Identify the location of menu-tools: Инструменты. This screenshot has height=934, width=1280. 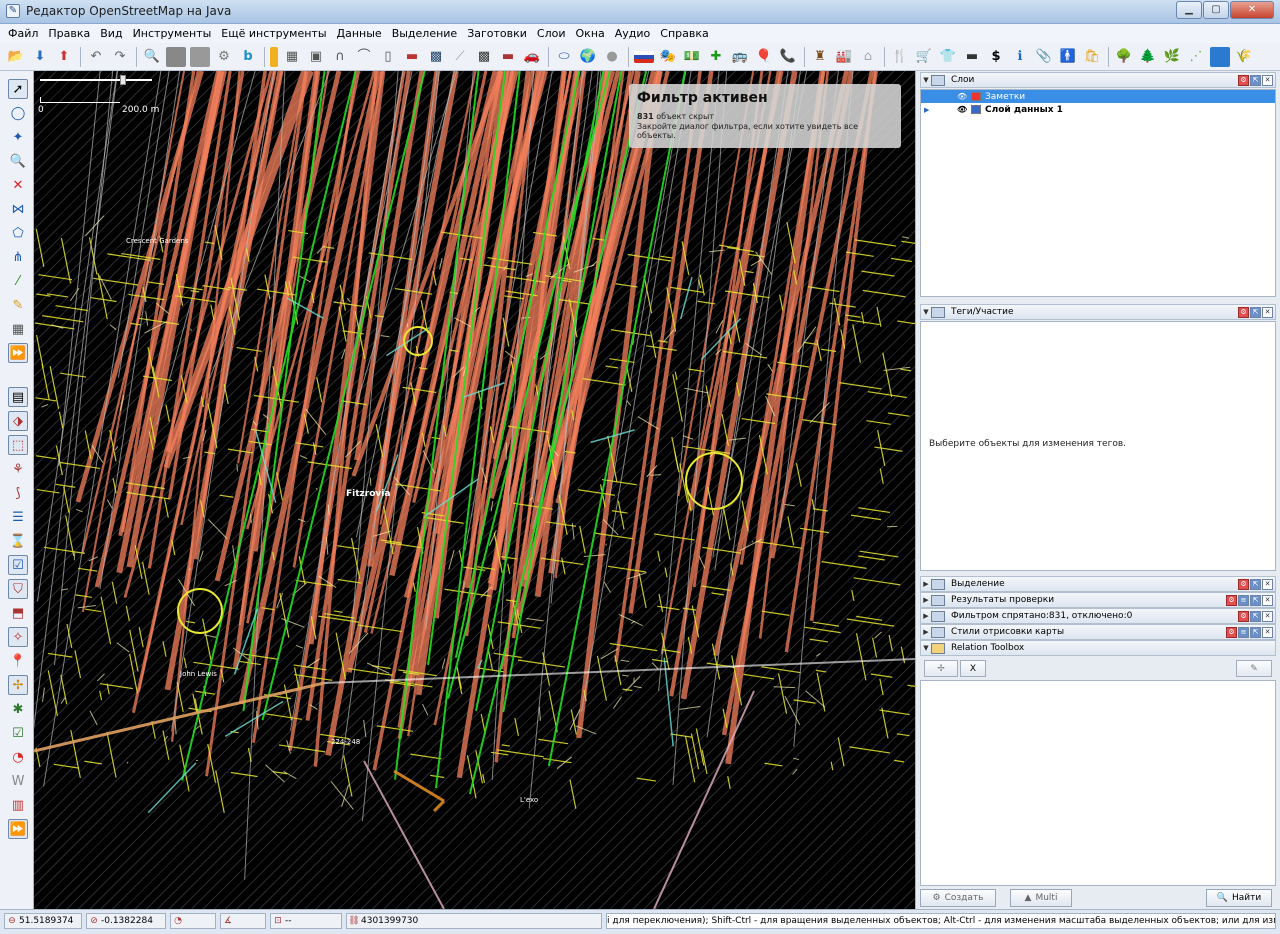
(173, 33).